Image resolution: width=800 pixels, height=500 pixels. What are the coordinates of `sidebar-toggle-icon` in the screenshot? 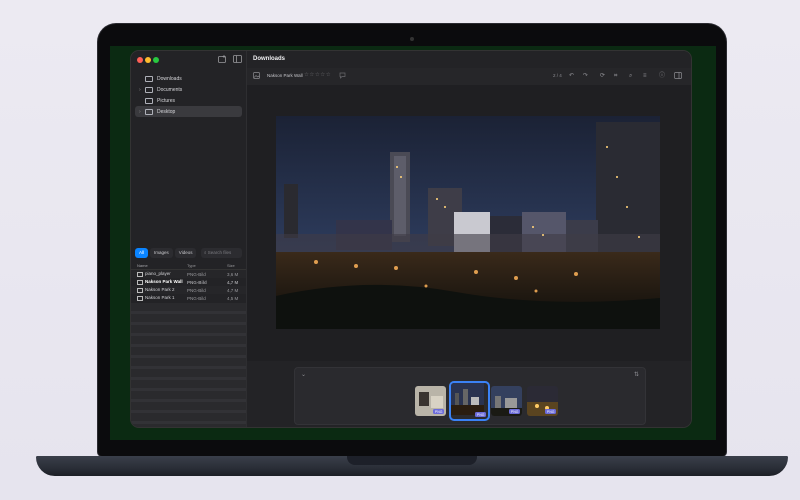 It's located at (237, 59).